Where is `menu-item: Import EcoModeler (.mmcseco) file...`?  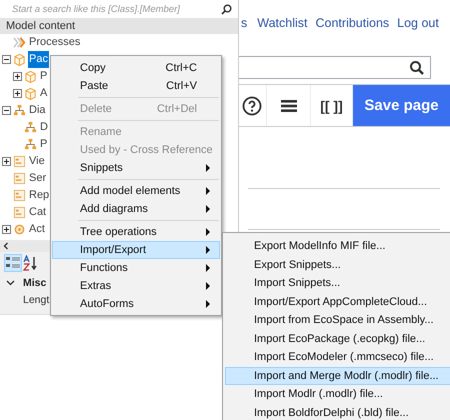
menu-item: Import EcoModeler (.mmcseco) file... is located at coordinates (337, 357).